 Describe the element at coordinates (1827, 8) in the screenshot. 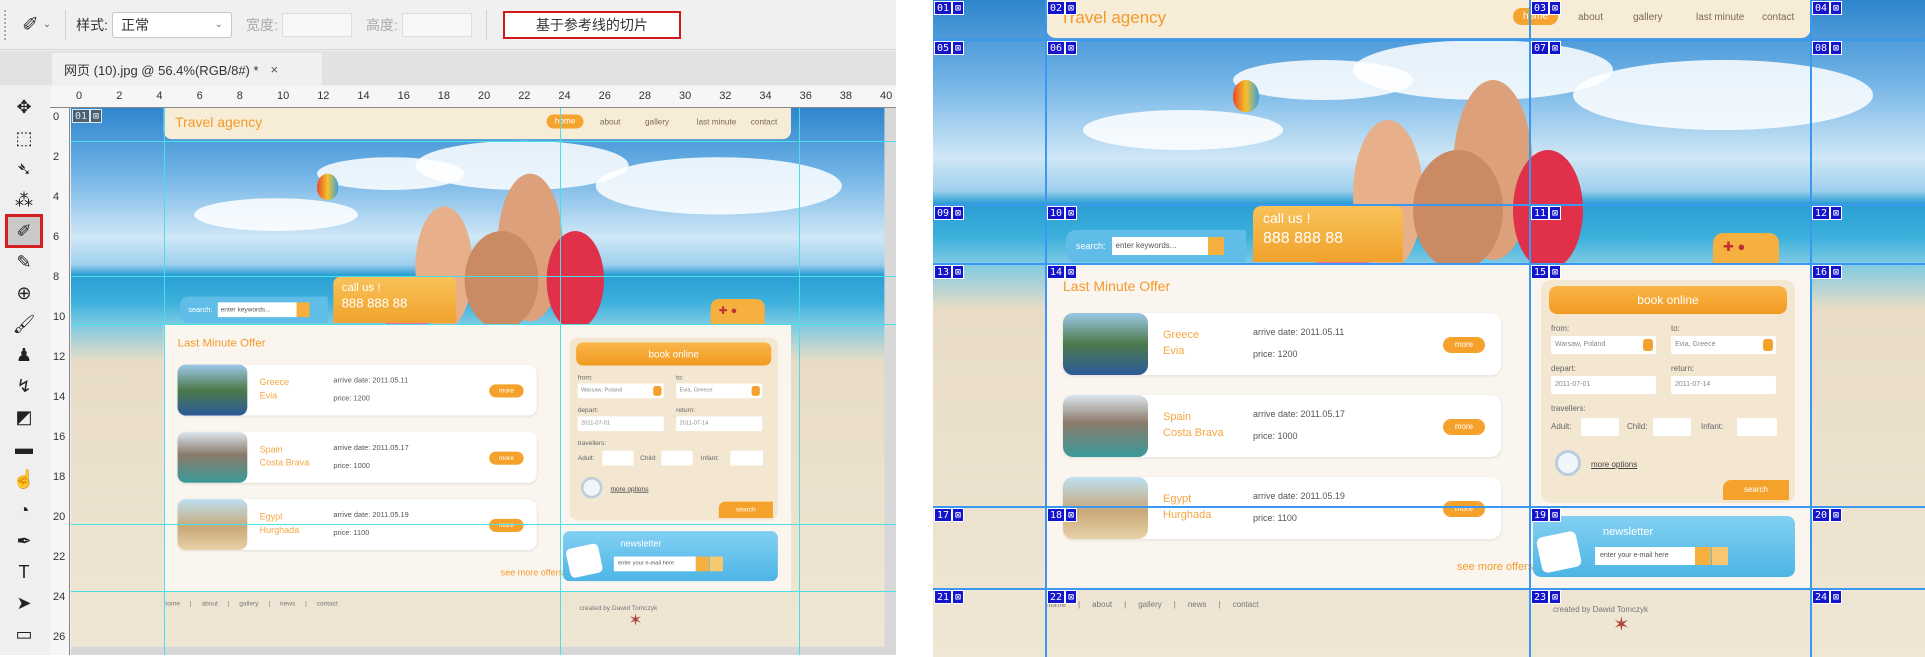

I see `slice-label: 04 ⊠` at that location.